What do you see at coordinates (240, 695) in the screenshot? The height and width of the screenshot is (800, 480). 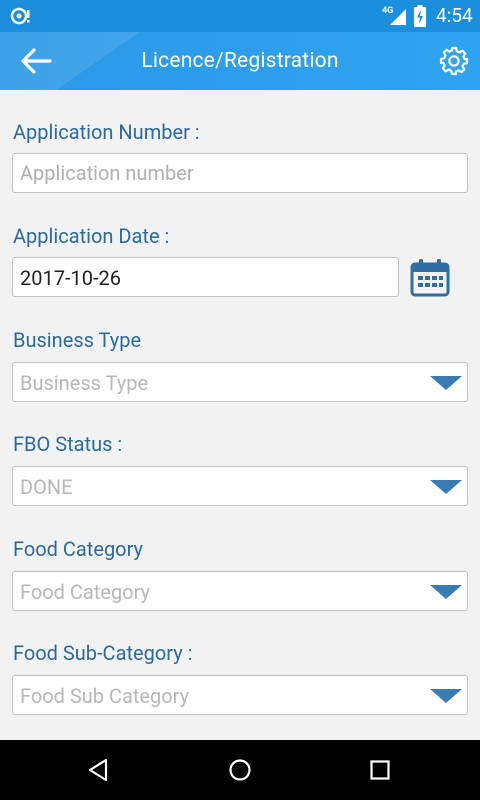 I see `food-sub-category-dropdown: Food Sub Category` at bounding box center [240, 695].